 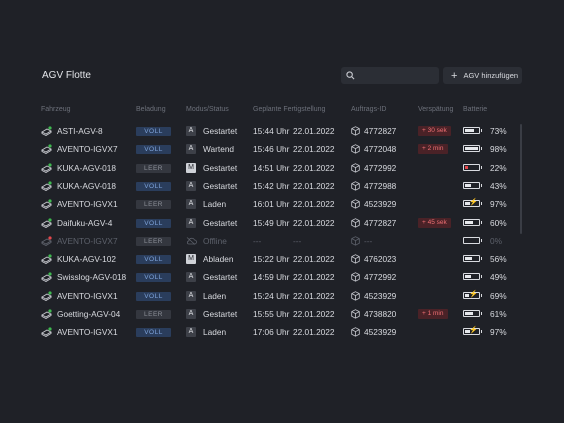 I want to click on order-id: 4762023, so click(x=380, y=259).